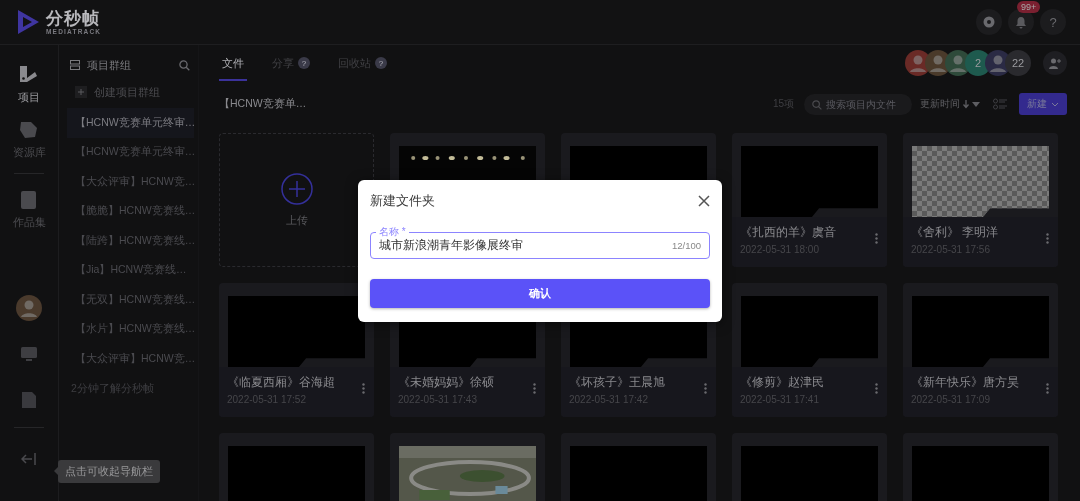 The width and height of the screenshot is (1080, 501). What do you see at coordinates (28, 22) in the screenshot?
I see `logo-icon` at bounding box center [28, 22].